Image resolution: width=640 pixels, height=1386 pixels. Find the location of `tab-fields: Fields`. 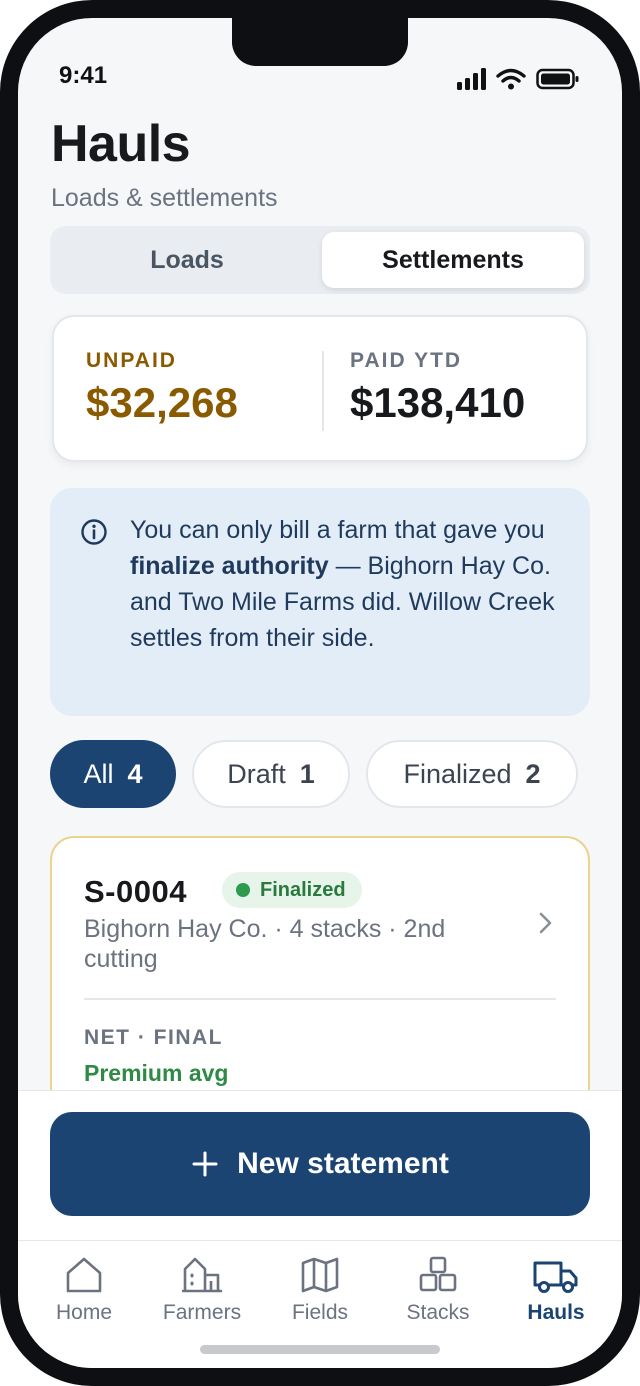

tab-fields: Fields is located at coordinates (320, 1290).